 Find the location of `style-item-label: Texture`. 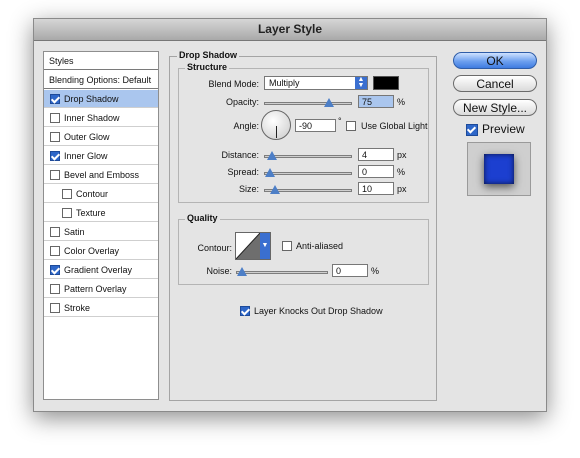

style-item-label: Texture is located at coordinates (91, 213).